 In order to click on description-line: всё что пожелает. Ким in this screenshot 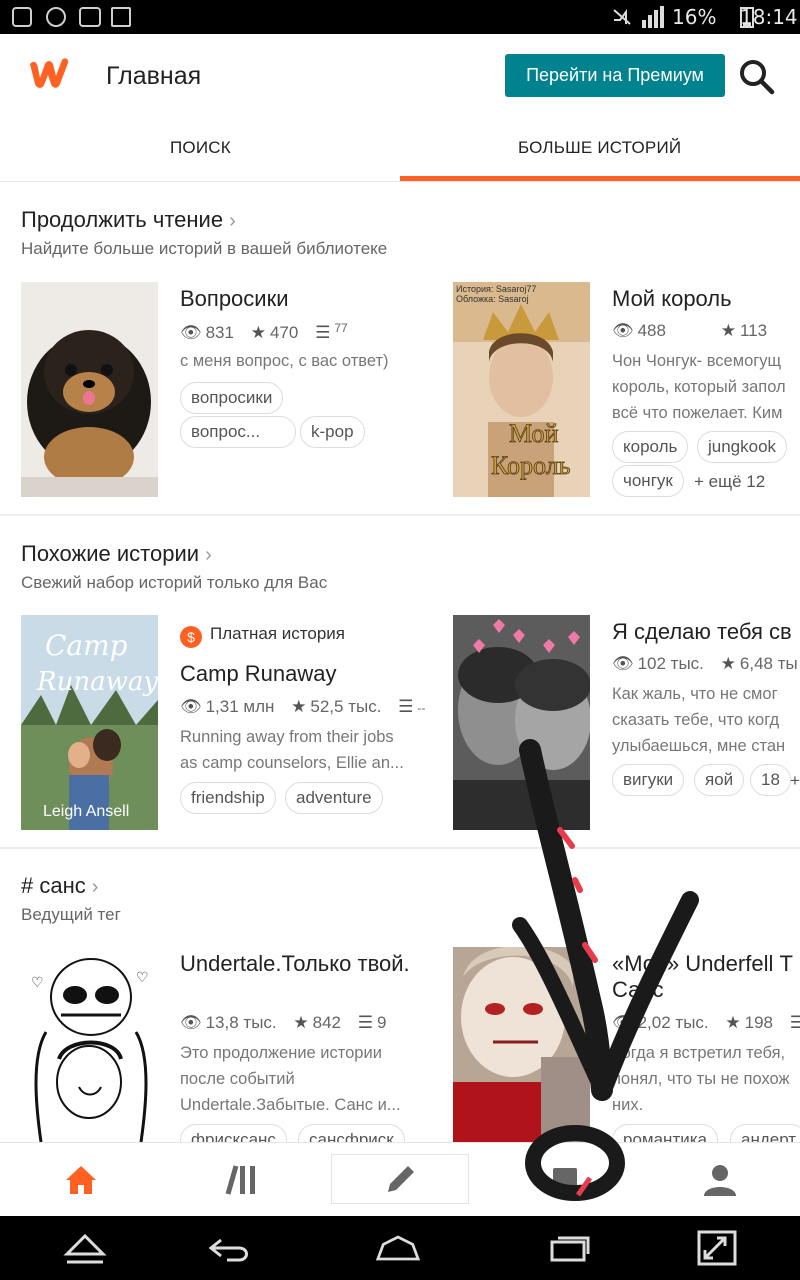, I will do `click(697, 413)`.